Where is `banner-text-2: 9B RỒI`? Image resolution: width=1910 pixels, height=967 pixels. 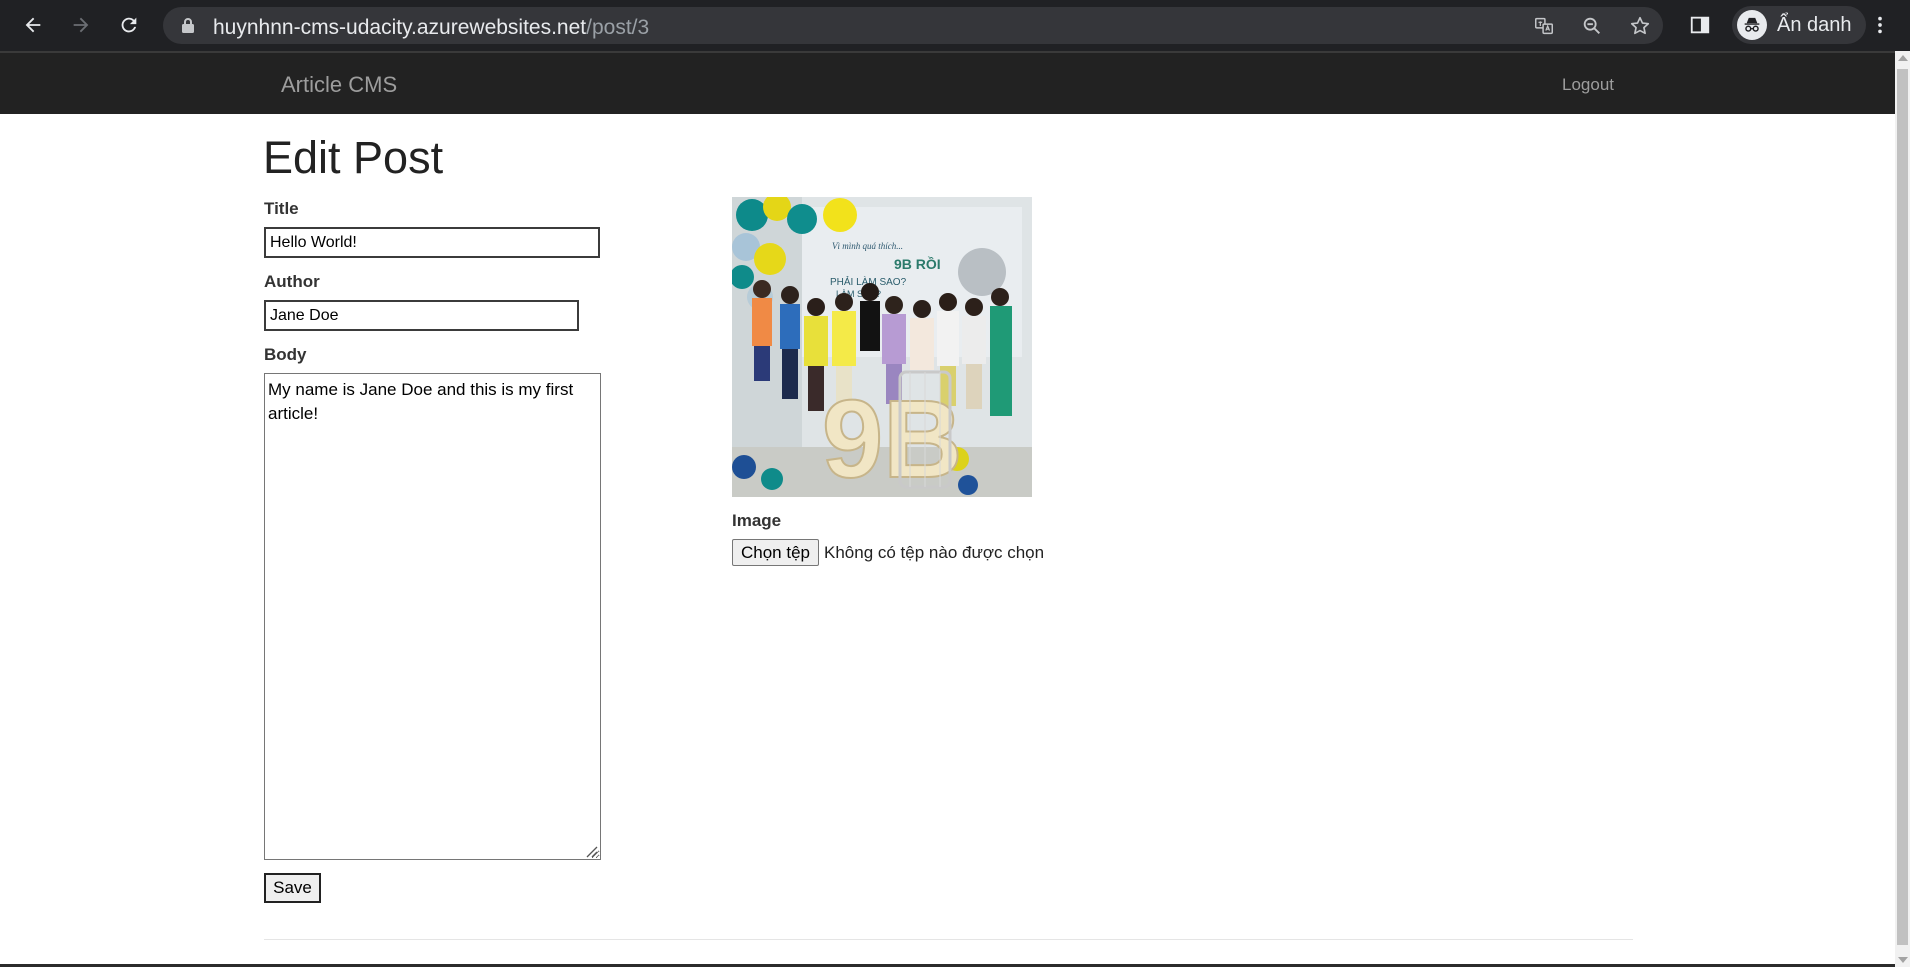 banner-text-2: 9B RỒI is located at coordinates (917, 263).